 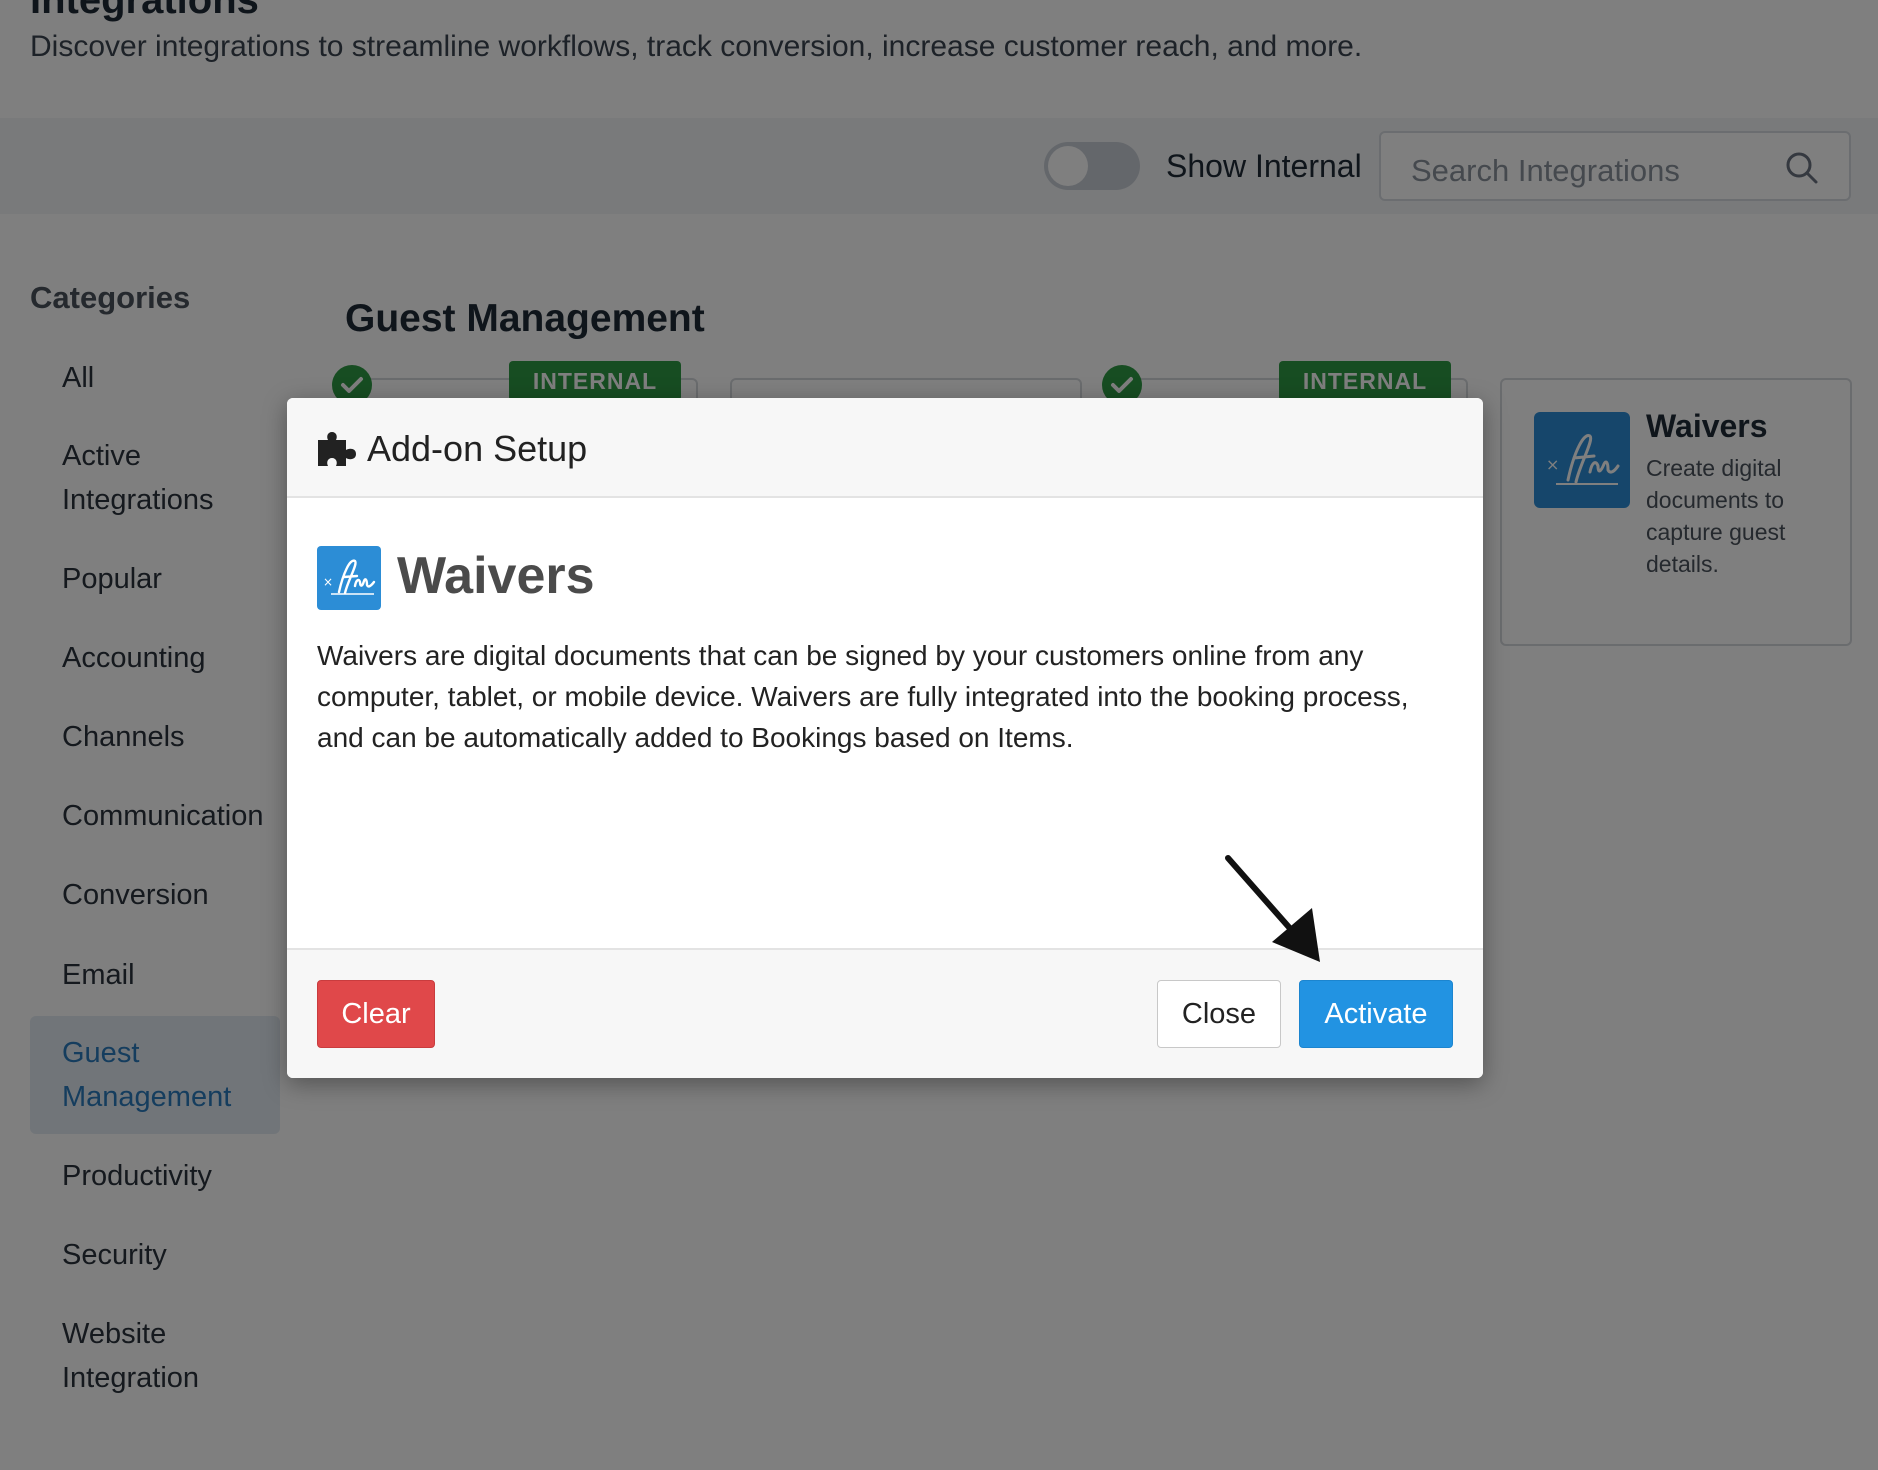 What do you see at coordinates (1376, 1014) in the screenshot?
I see `activate-button: Activate` at bounding box center [1376, 1014].